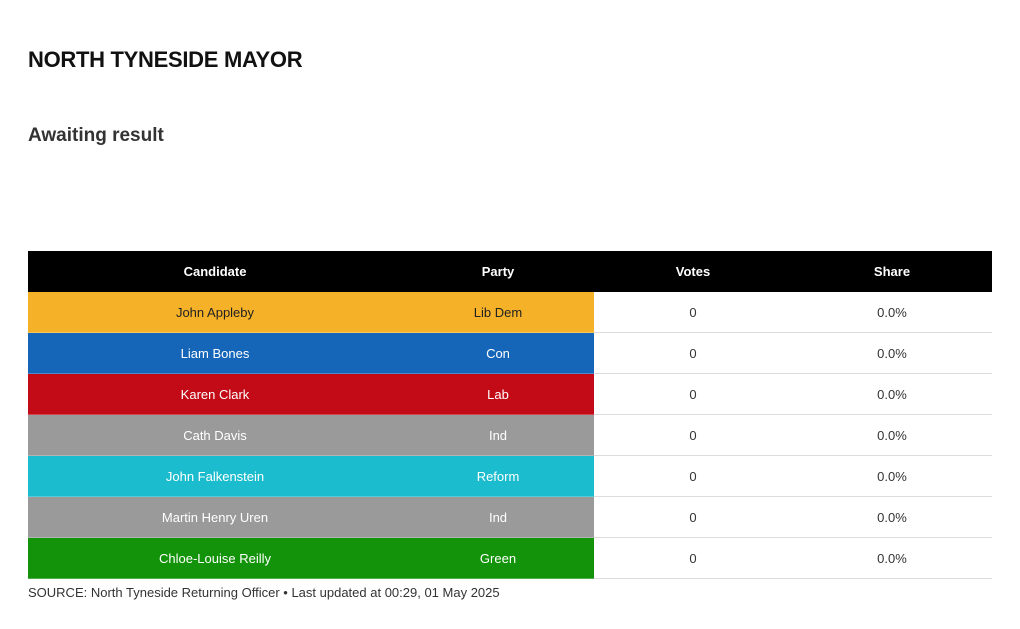 The image size is (1020, 629). I want to click on table-row: Martin Henry Uren Ind 0 0.0%, so click(510, 517).